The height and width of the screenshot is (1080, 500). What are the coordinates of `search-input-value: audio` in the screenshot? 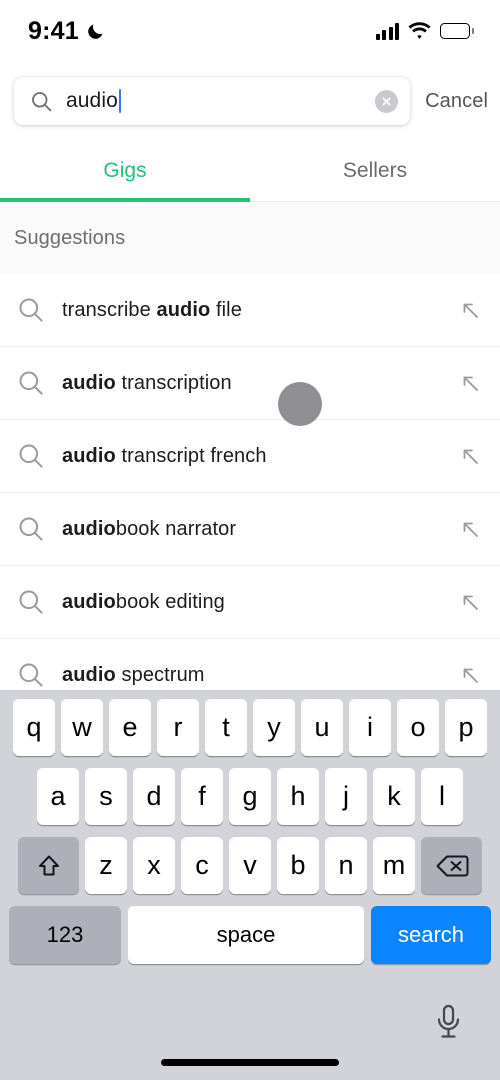 It's located at (92, 100).